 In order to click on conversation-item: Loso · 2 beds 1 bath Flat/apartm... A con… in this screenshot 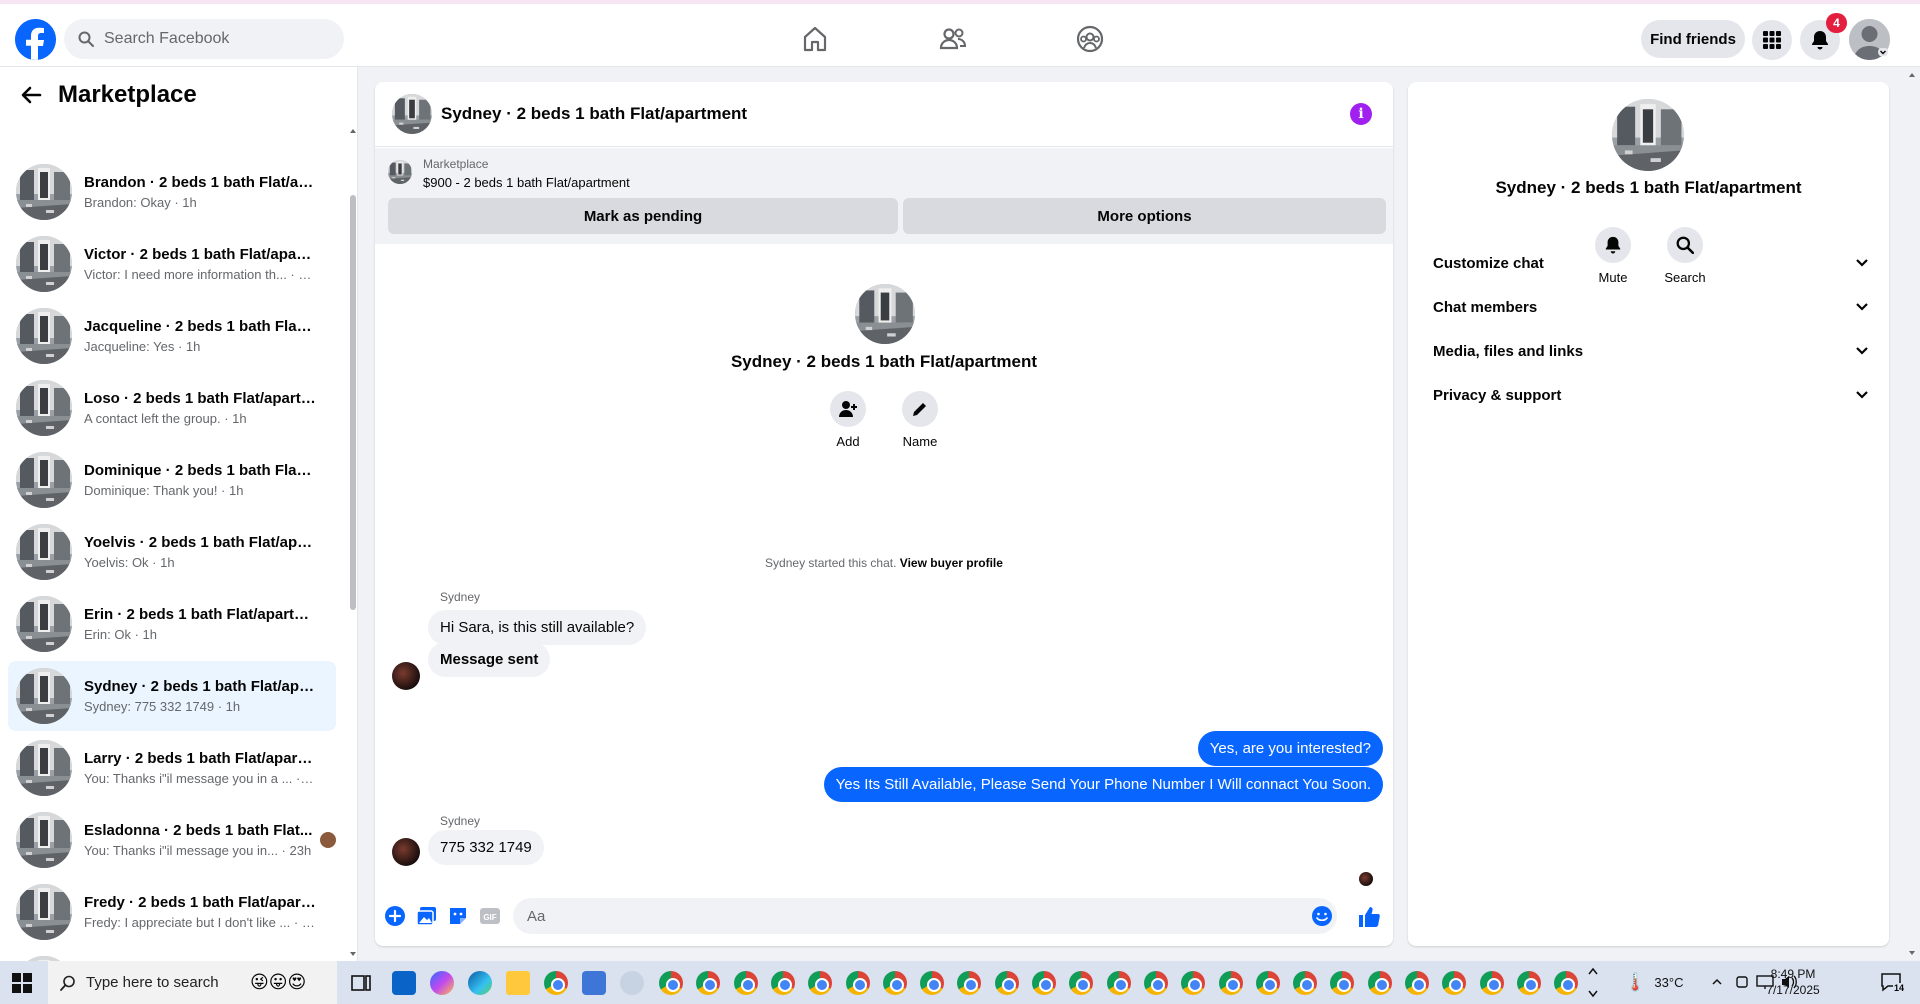, I will do `click(172, 408)`.